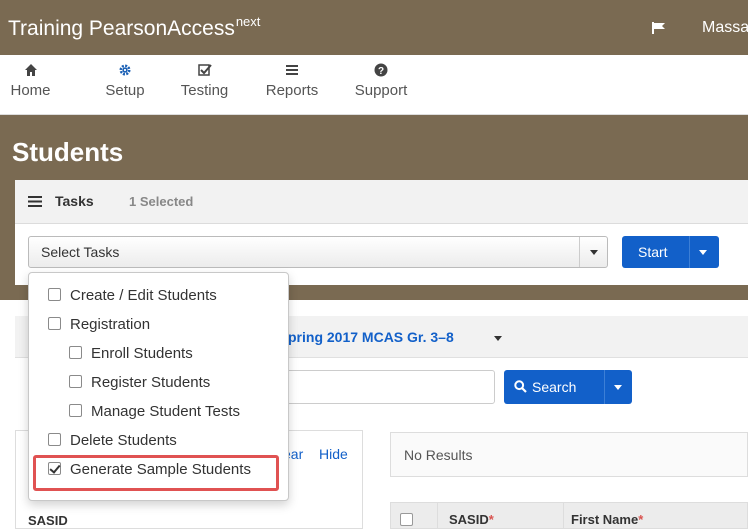 The width and height of the screenshot is (748, 529). Describe the element at coordinates (99, 324) in the screenshot. I see `task-option-registration: Registration` at that location.